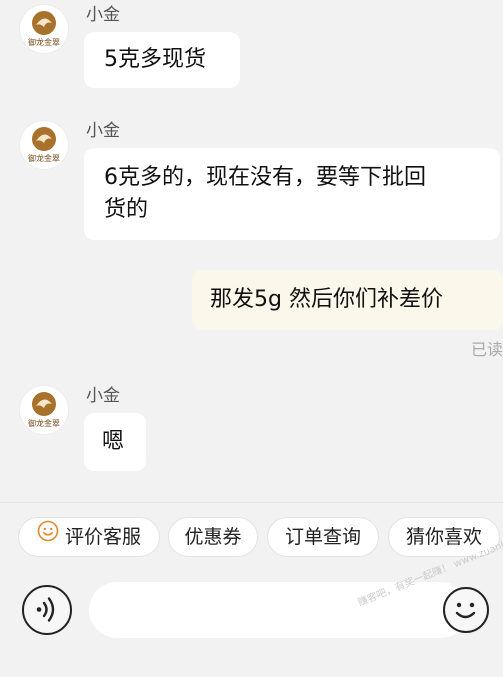  I want to click on voice-icon, so click(45, 609).